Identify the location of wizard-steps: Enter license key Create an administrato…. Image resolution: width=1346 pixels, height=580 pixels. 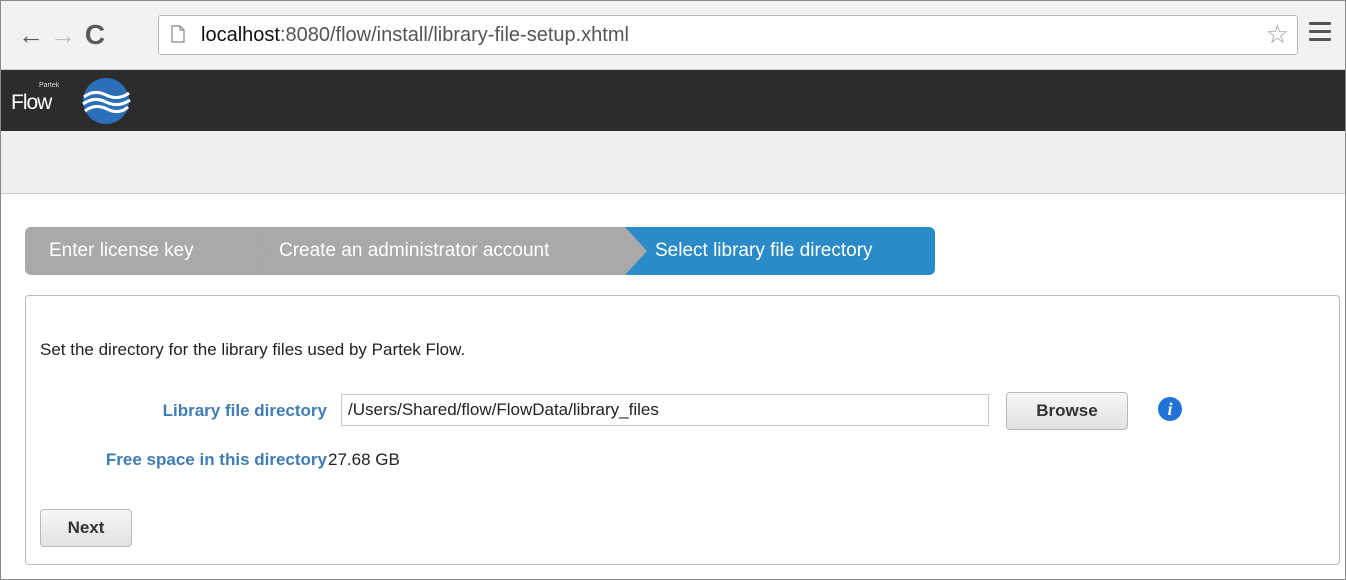
(480, 251).